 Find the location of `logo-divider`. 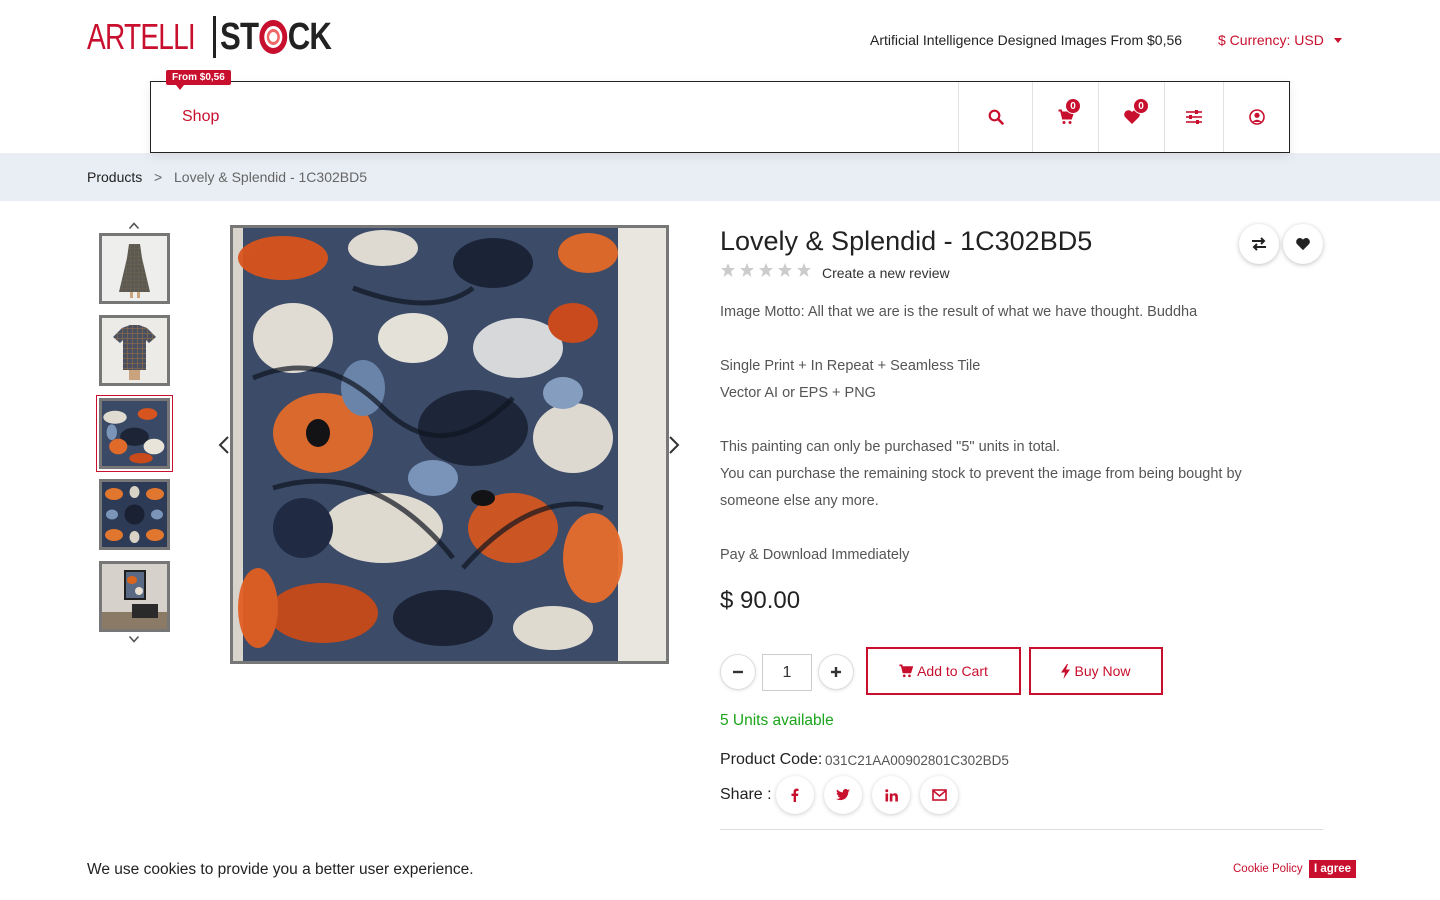

logo-divider is located at coordinates (215, 37).